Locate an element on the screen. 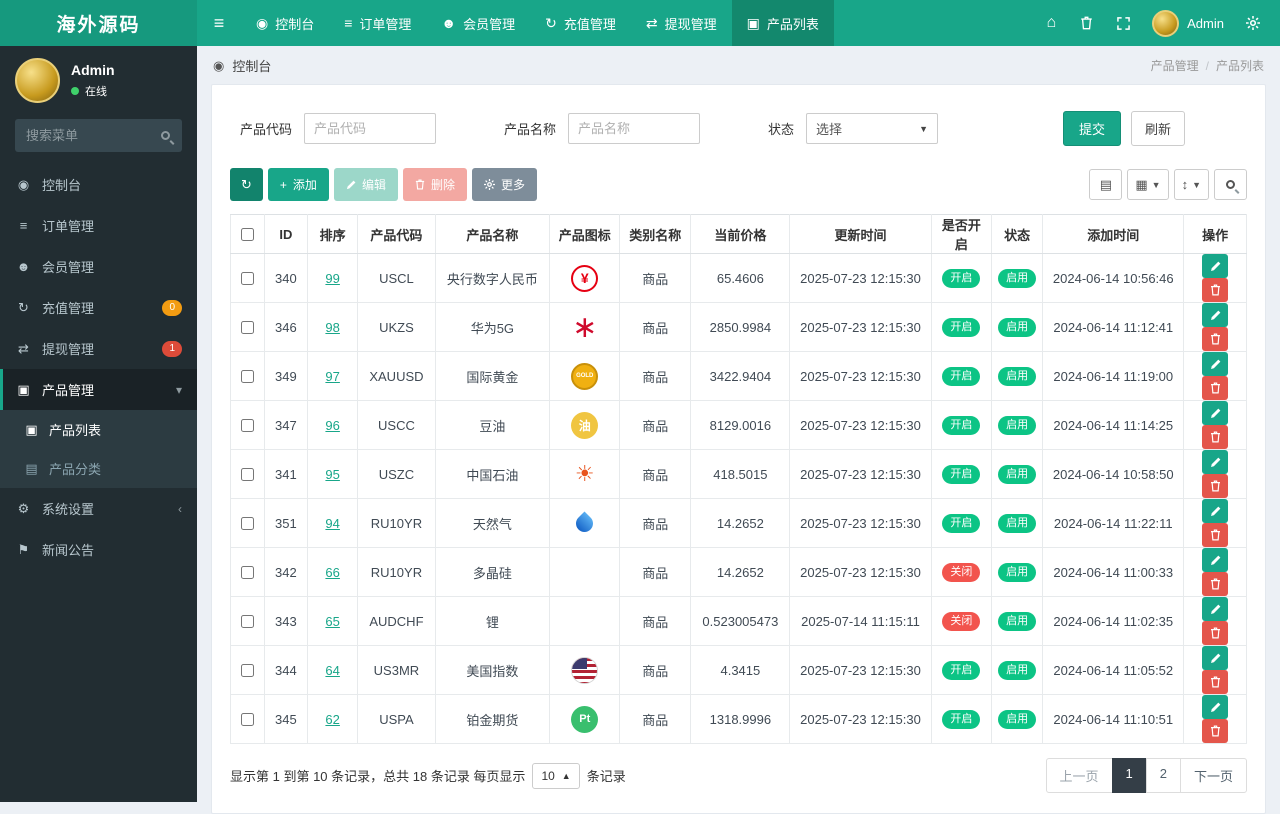 The height and width of the screenshot is (814, 1280). sort-link: 62 is located at coordinates (332, 719).